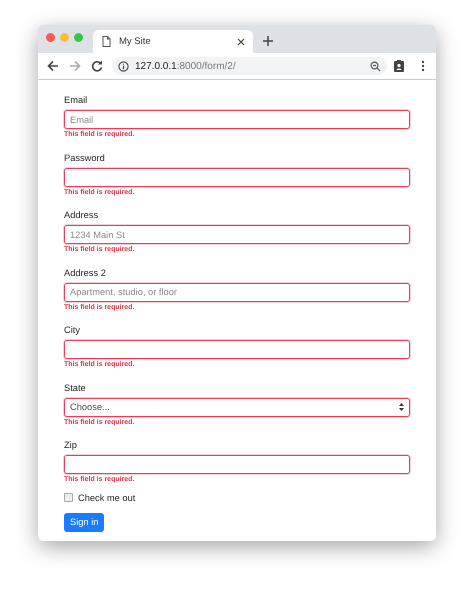 Image resolution: width=474 pixels, height=591 pixels. Describe the element at coordinates (237, 119) in the screenshot. I see `input-field: Email` at that location.